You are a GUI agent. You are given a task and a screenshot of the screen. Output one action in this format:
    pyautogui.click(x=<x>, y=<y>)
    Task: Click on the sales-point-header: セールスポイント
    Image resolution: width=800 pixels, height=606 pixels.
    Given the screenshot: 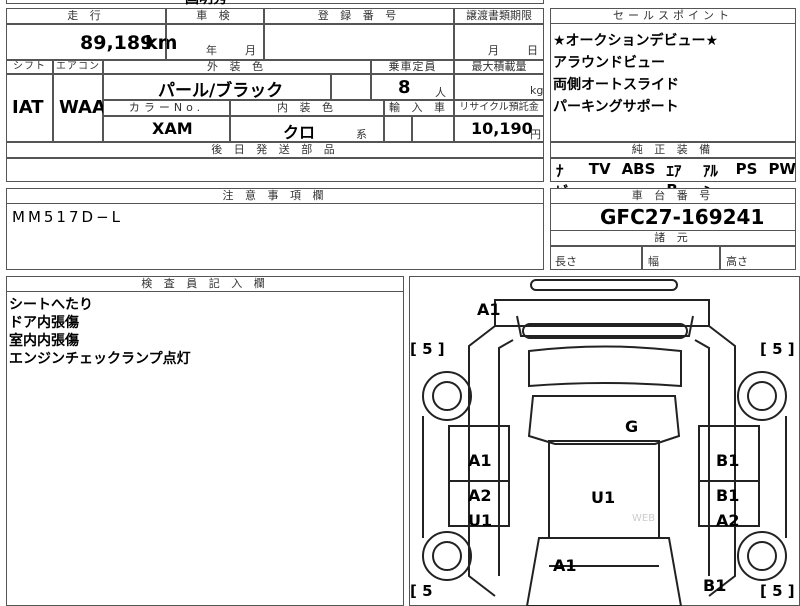 What is the action you would take?
    pyautogui.click(x=673, y=16)
    